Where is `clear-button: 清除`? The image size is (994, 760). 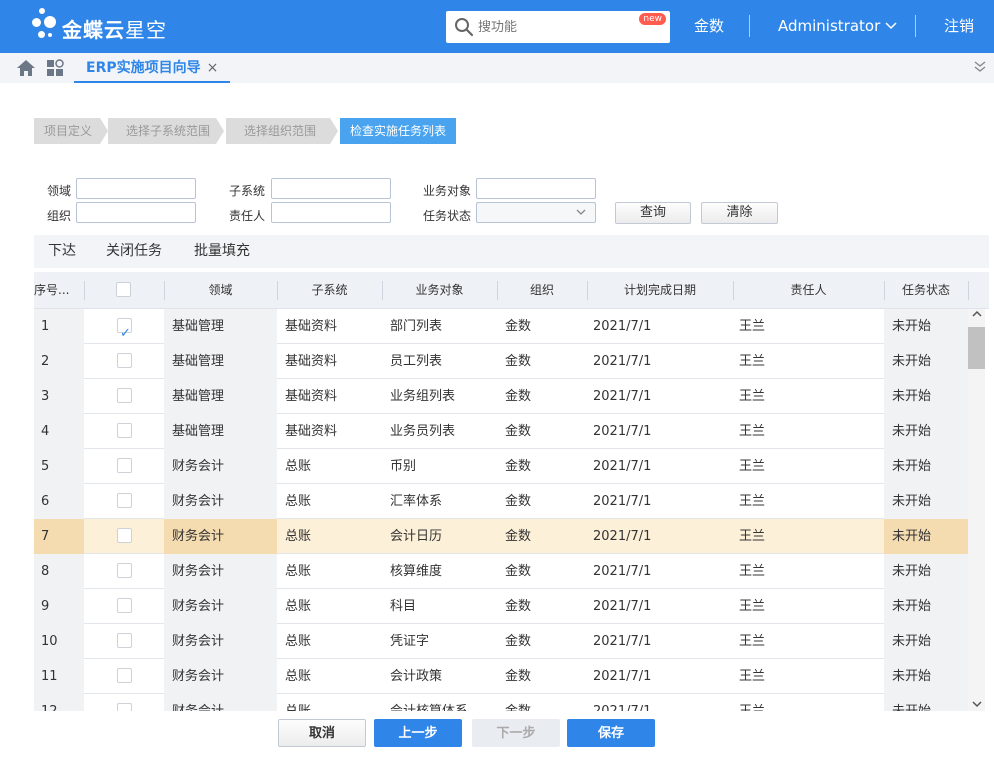 clear-button: 清除 is located at coordinates (739, 213).